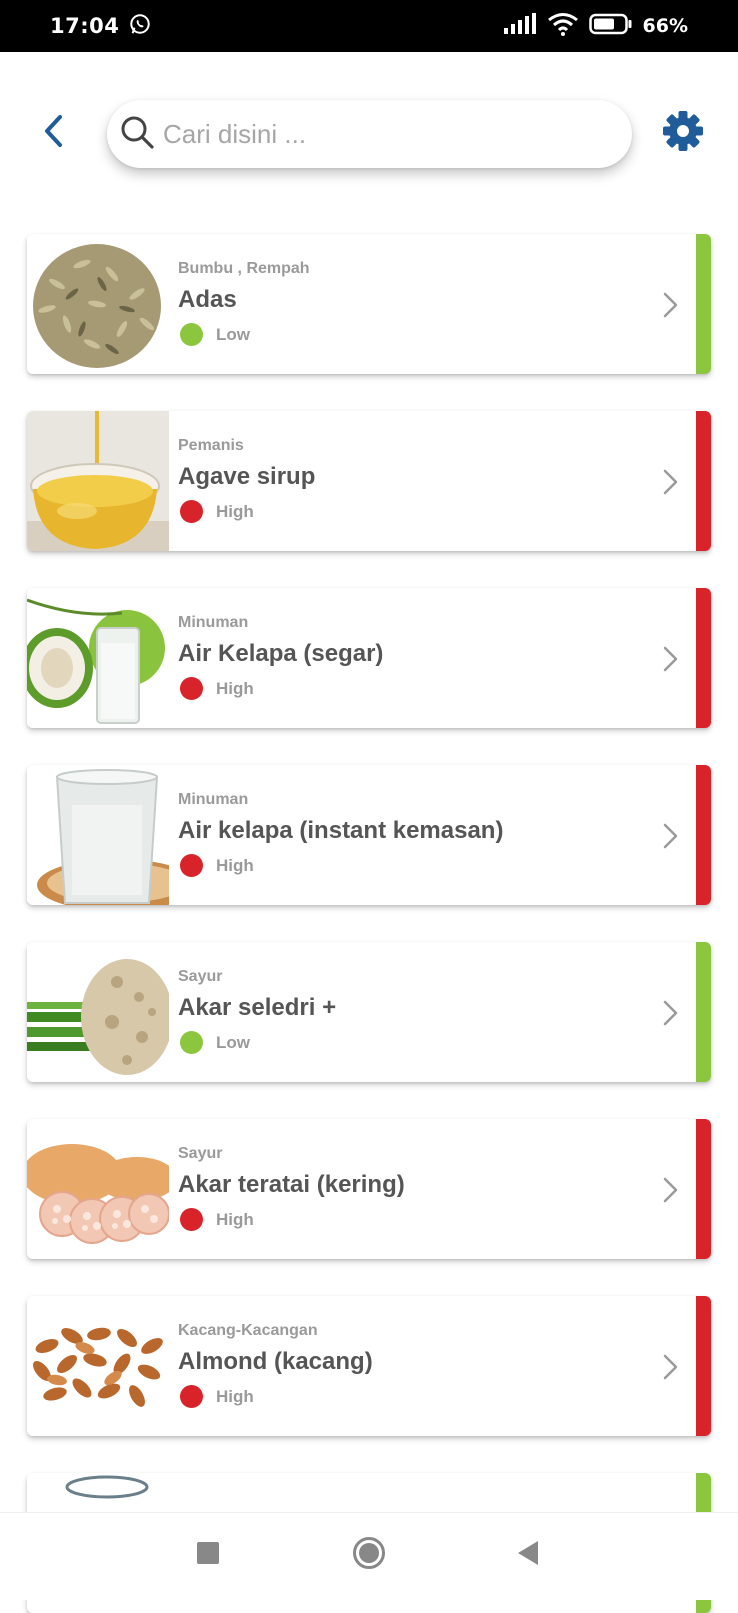  Describe the element at coordinates (248, 1330) in the screenshot. I see `item-category: Kacang-Kacangan` at that location.